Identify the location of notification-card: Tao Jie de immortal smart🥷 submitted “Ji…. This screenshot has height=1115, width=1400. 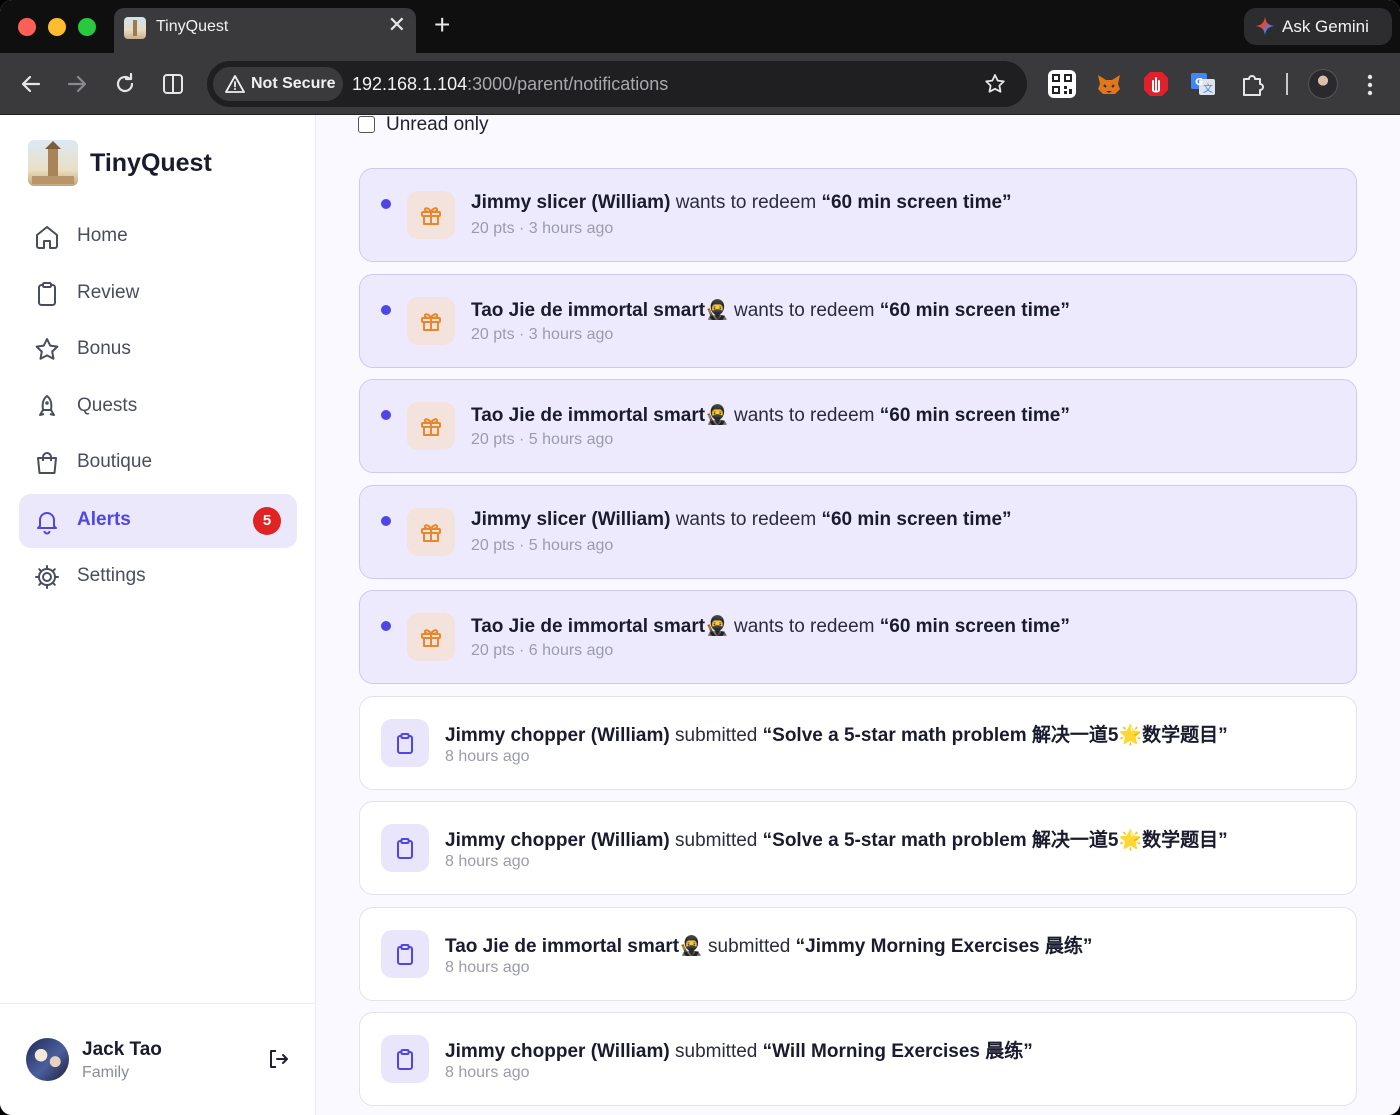
(858, 953).